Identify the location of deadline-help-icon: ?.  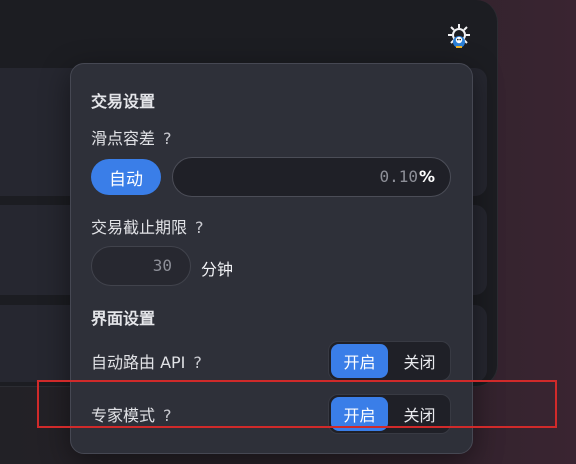
(199, 227).